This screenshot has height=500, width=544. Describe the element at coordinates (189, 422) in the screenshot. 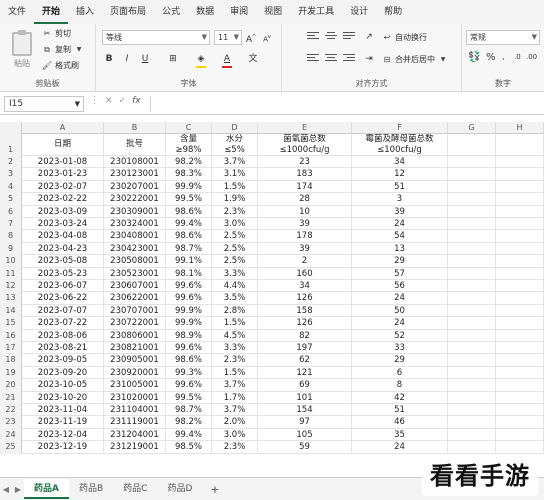

I see `table-cell-c: 98.2%` at that location.